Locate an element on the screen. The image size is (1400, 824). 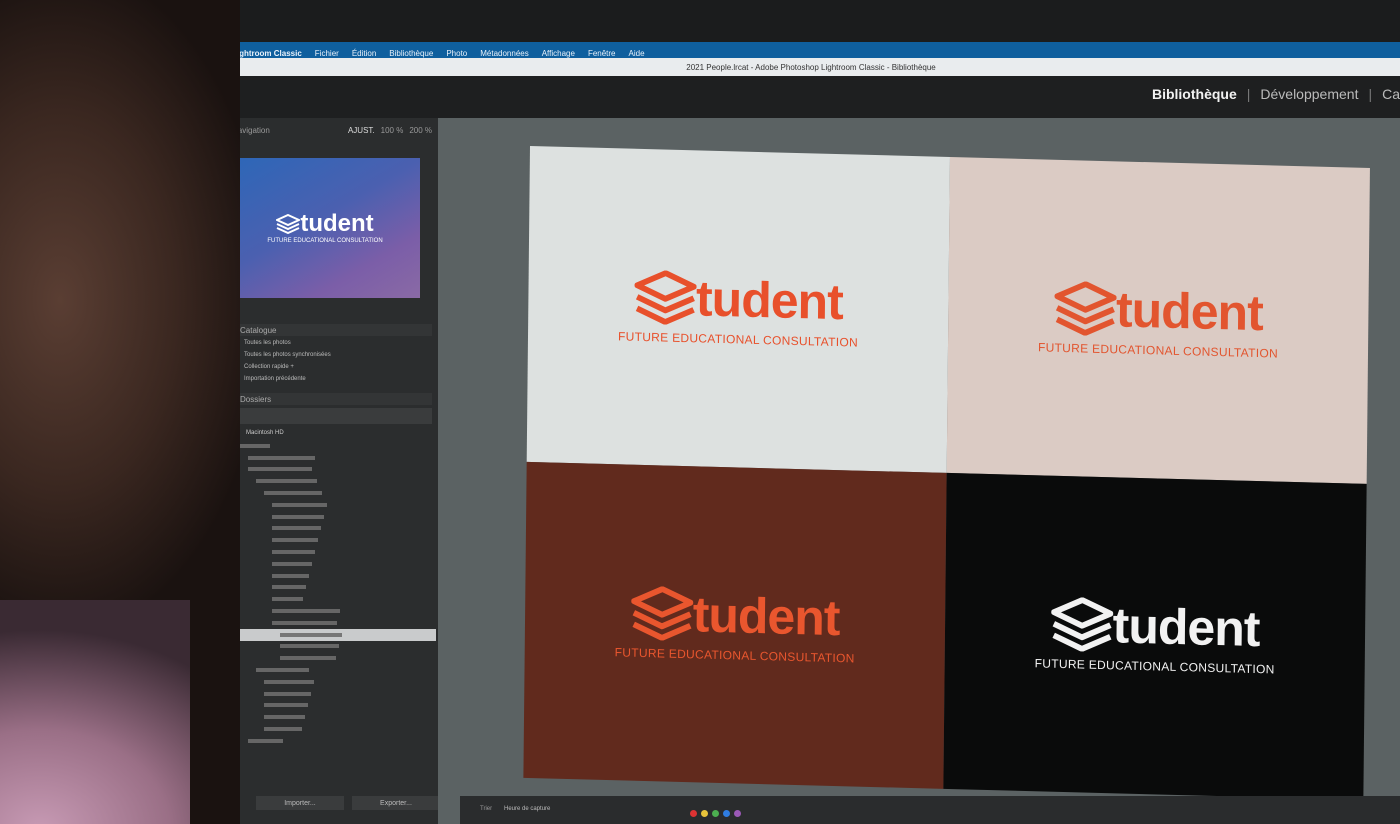
module-library-tab: Bibliothèque is located at coordinates (1194, 94).